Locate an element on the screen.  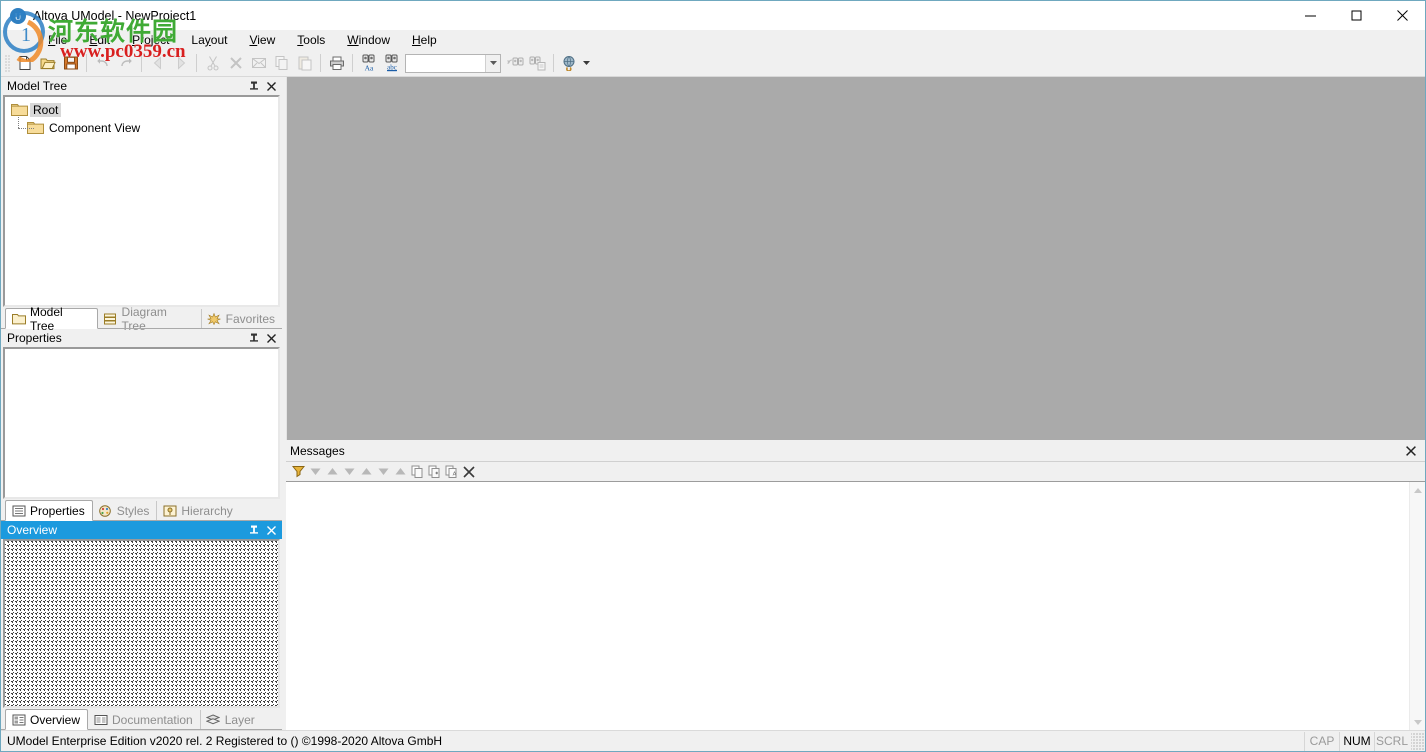
filter-icon is located at coordinates (298, 472).